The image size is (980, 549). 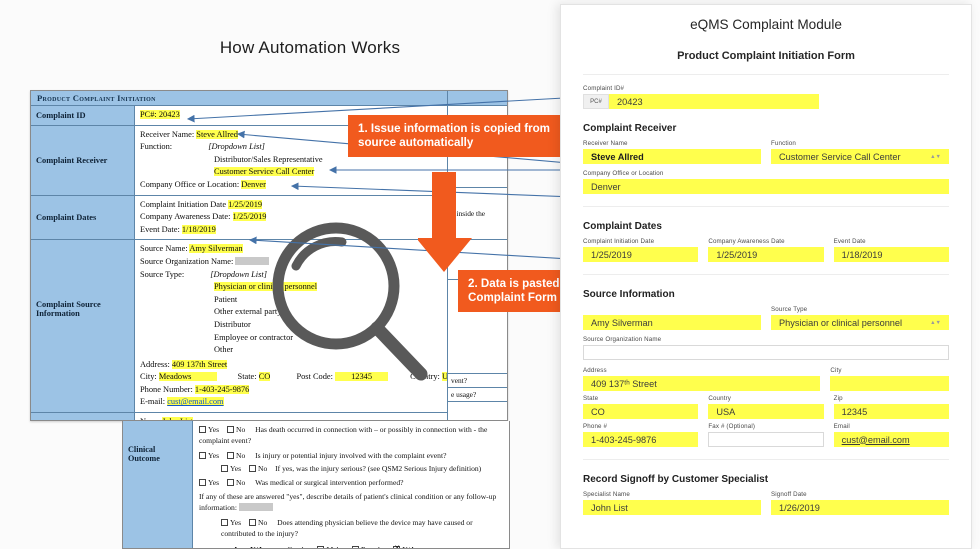 I want to click on q2-no-label: No, so click(x=240, y=455).